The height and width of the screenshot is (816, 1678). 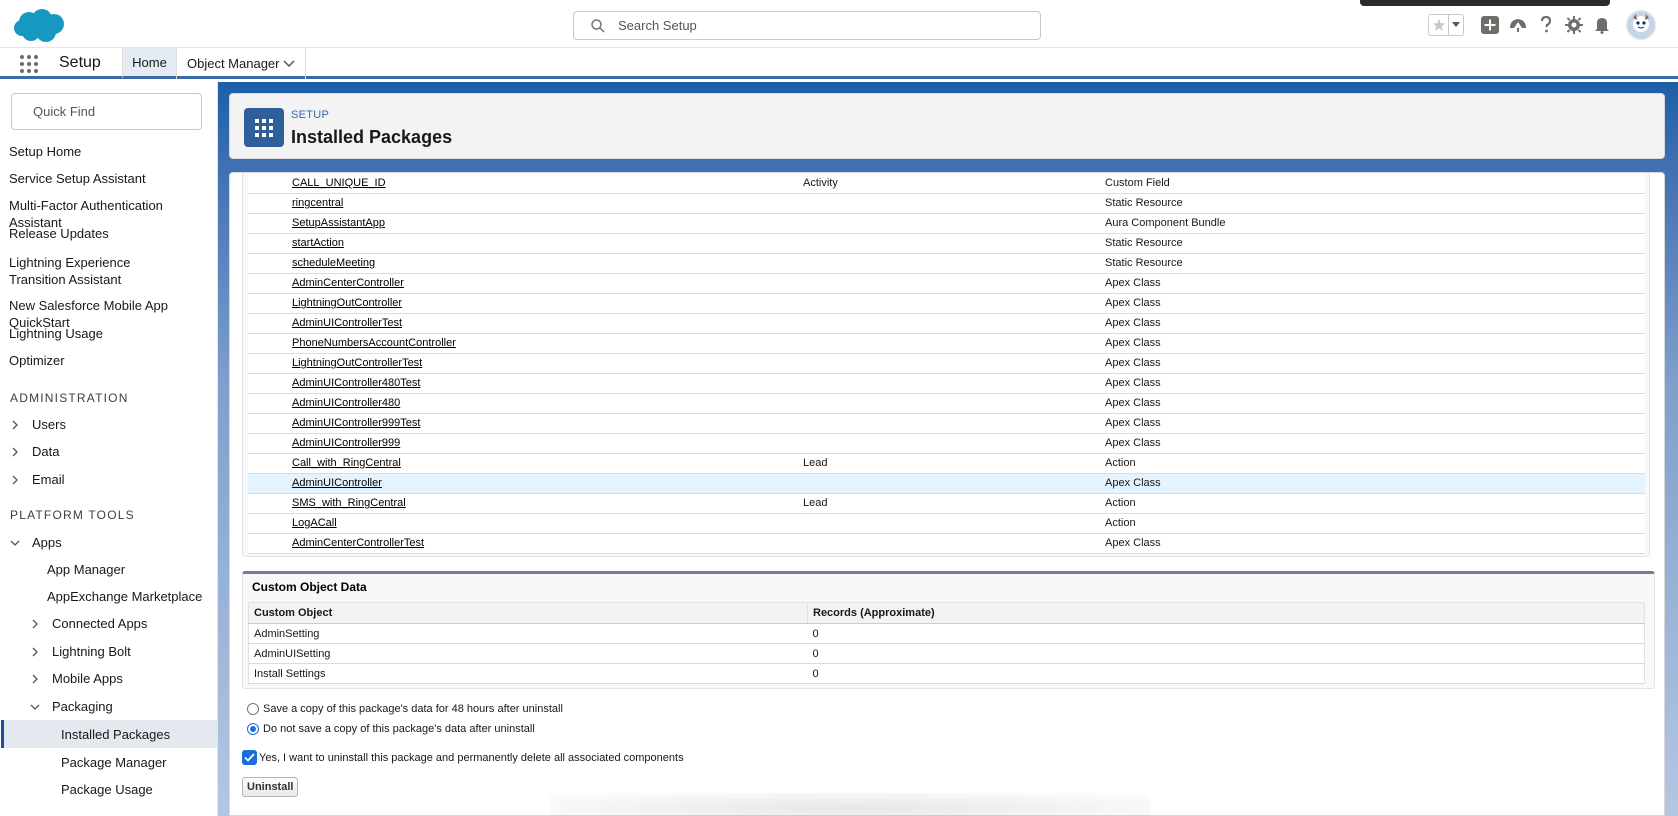 What do you see at coordinates (337, 483) in the screenshot?
I see `component-link: AdminUIController` at bounding box center [337, 483].